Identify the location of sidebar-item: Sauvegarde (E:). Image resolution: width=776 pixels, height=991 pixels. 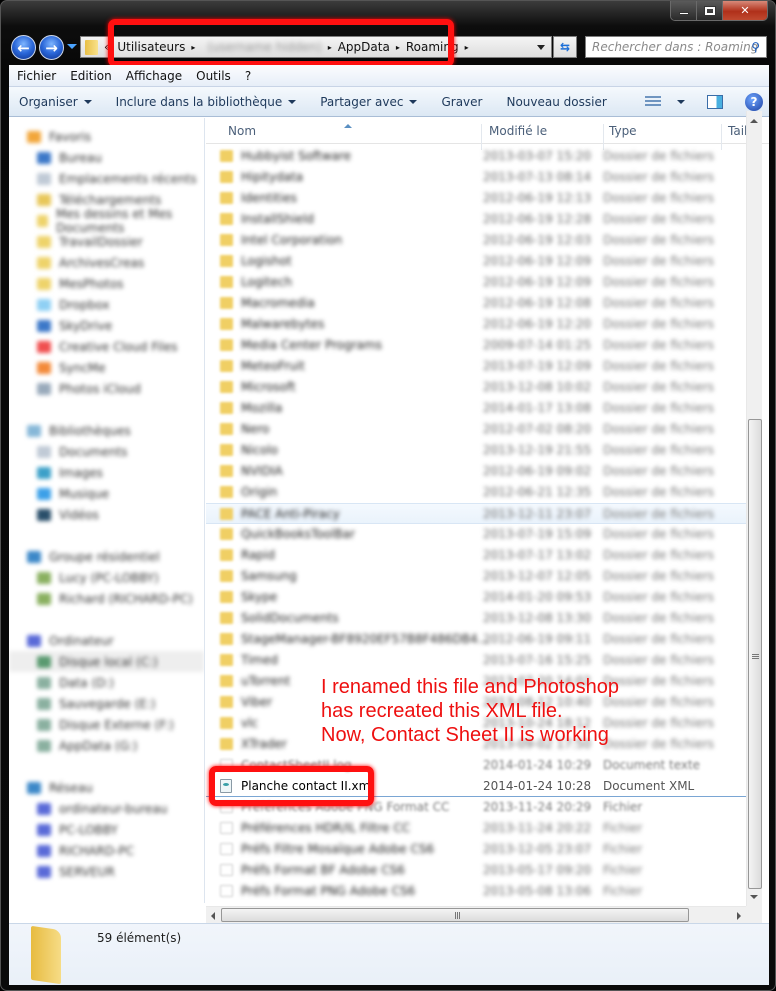
(106, 703).